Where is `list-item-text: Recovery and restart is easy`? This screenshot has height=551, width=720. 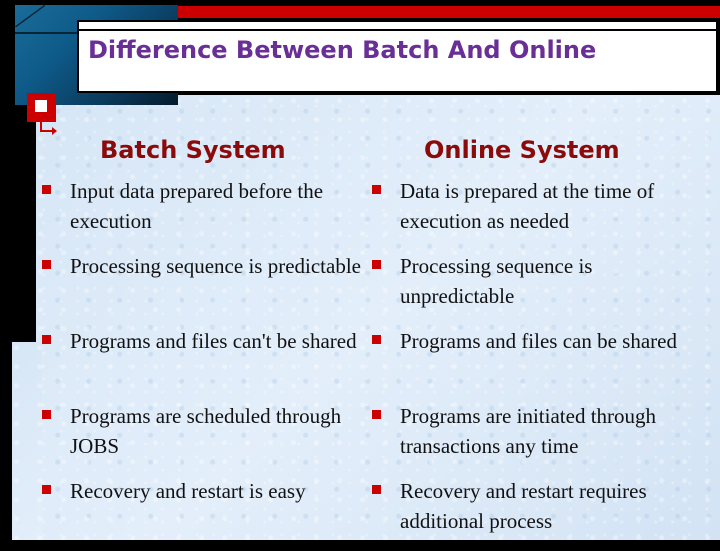 list-item-text: Recovery and restart is easy is located at coordinates (188, 491).